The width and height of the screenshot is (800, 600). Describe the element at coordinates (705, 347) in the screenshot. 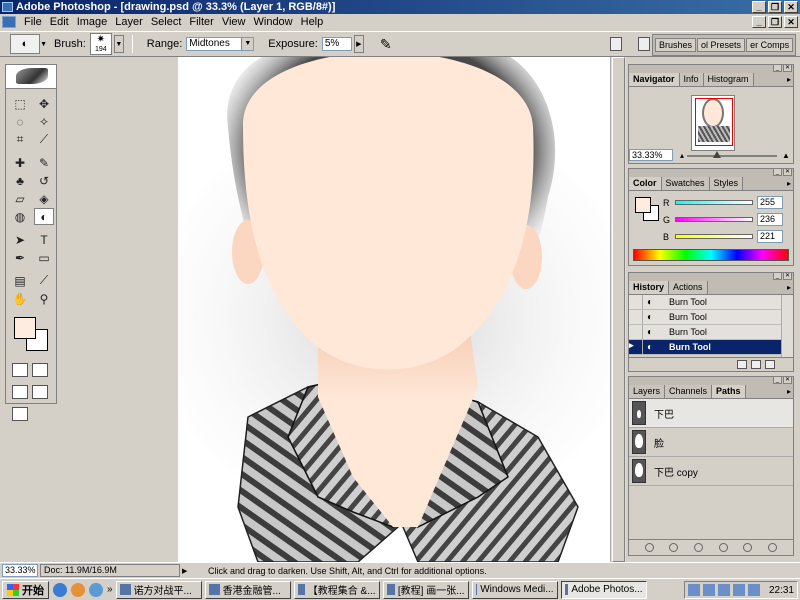

I see `history-item-selected: ▸ ◐ Burn Tool` at that location.